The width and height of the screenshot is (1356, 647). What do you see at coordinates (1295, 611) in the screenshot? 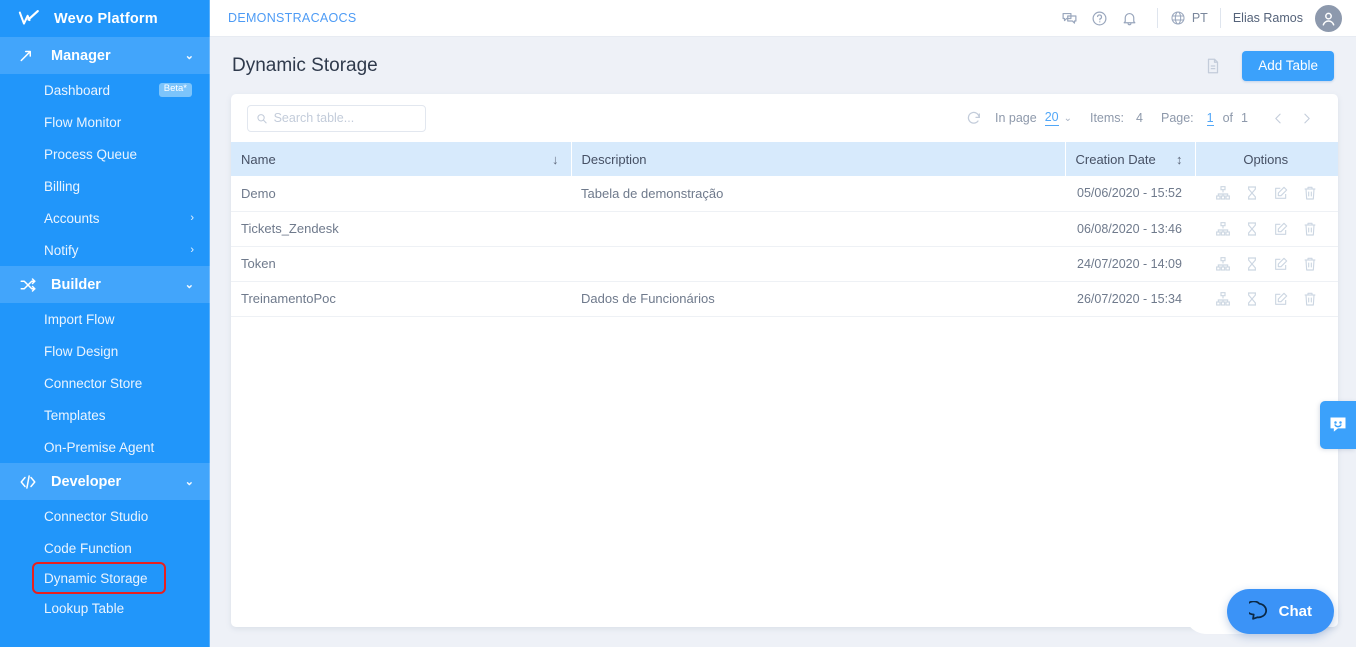
I see `chat-fab-label: Chat` at bounding box center [1295, 611].